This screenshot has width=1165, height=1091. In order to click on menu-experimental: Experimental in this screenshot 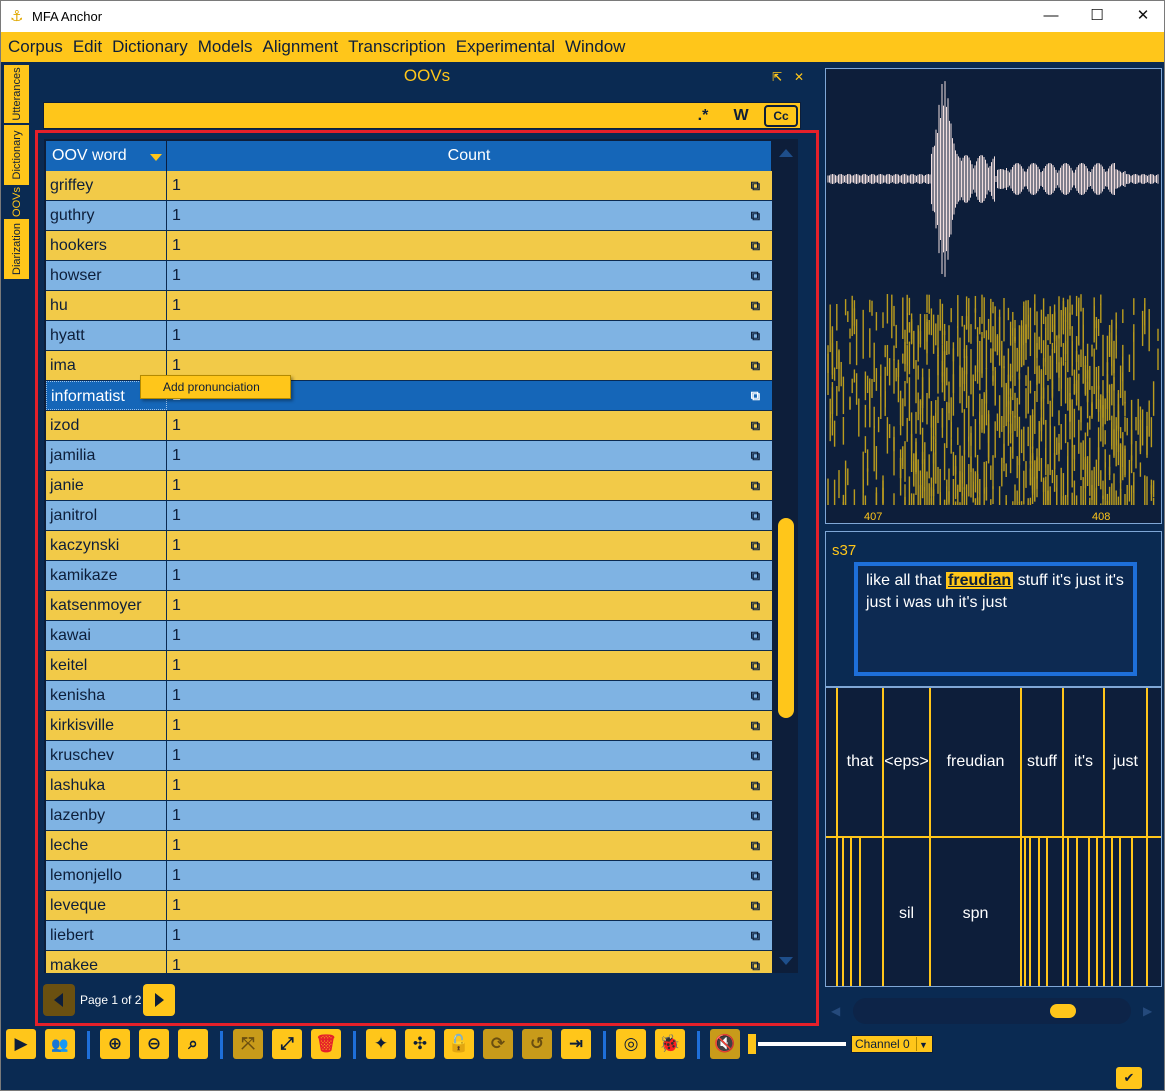, I will do `click(505, 47)`.